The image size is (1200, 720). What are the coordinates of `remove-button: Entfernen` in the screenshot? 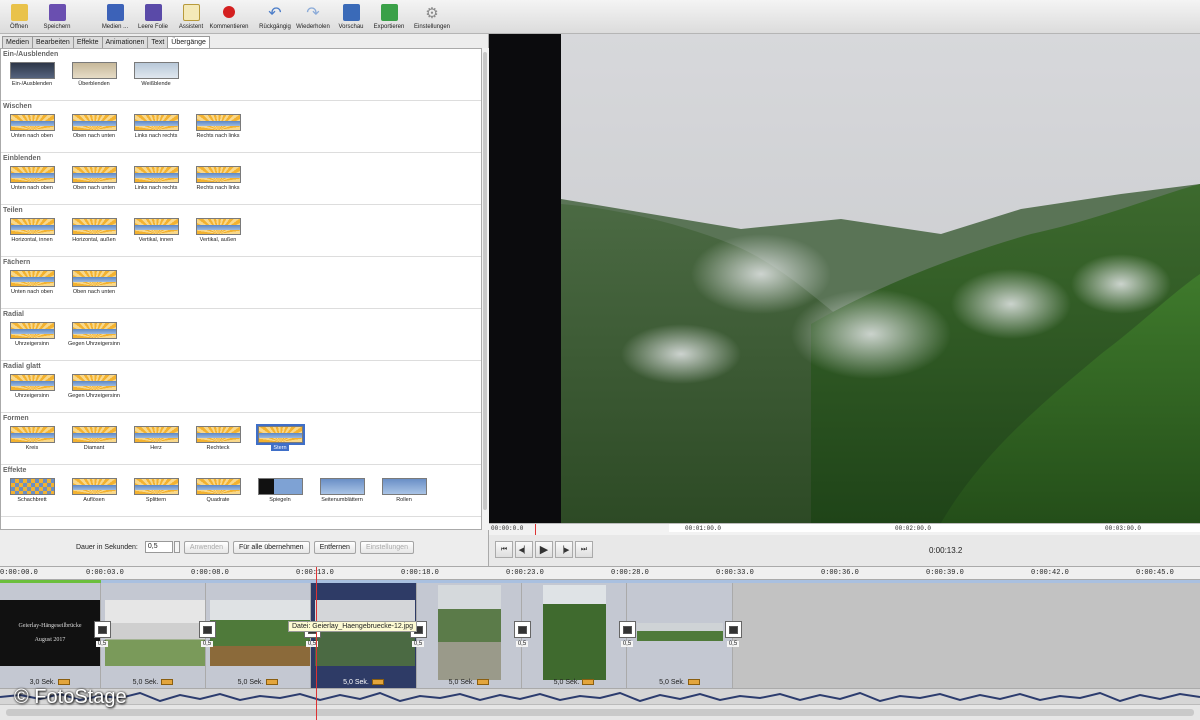 It's located at (334, 547).